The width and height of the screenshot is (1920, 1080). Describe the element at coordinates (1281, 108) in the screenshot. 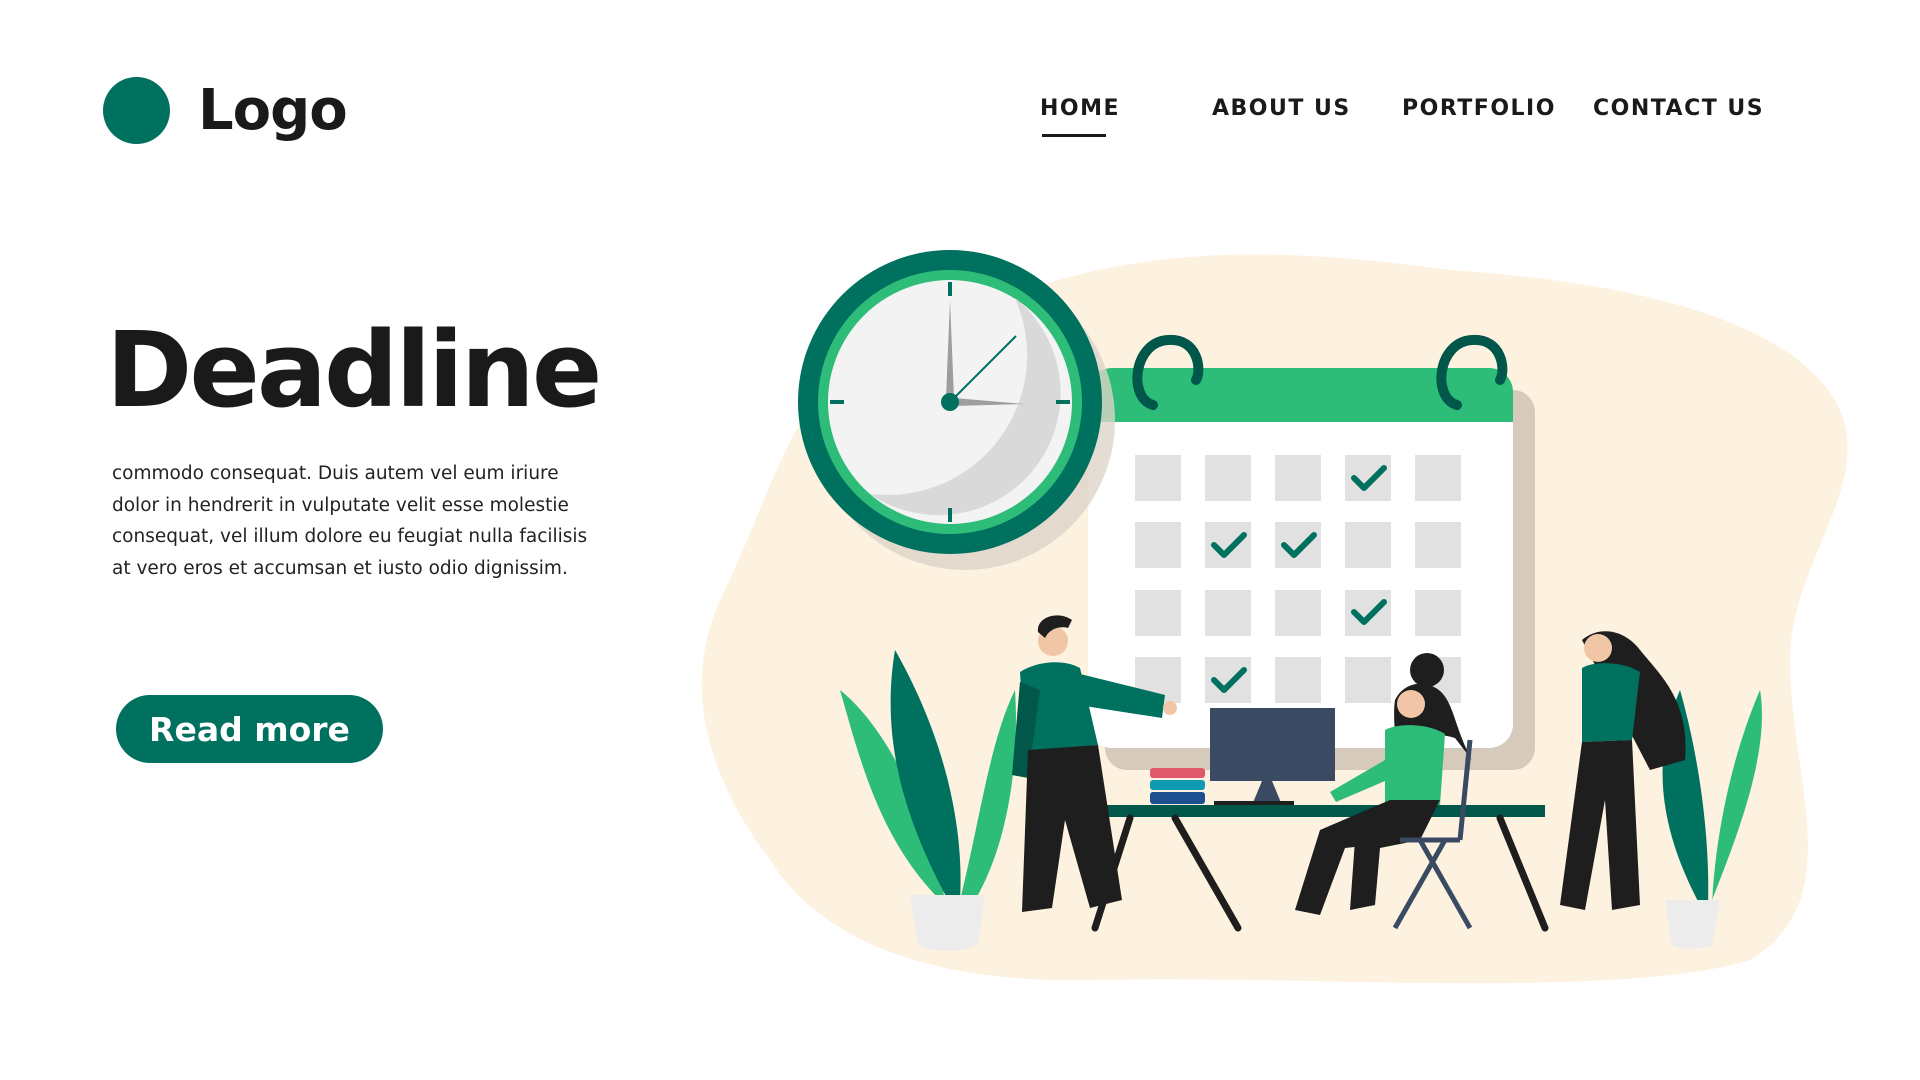

I see `nav-about-us: ABOUT US` at that location.